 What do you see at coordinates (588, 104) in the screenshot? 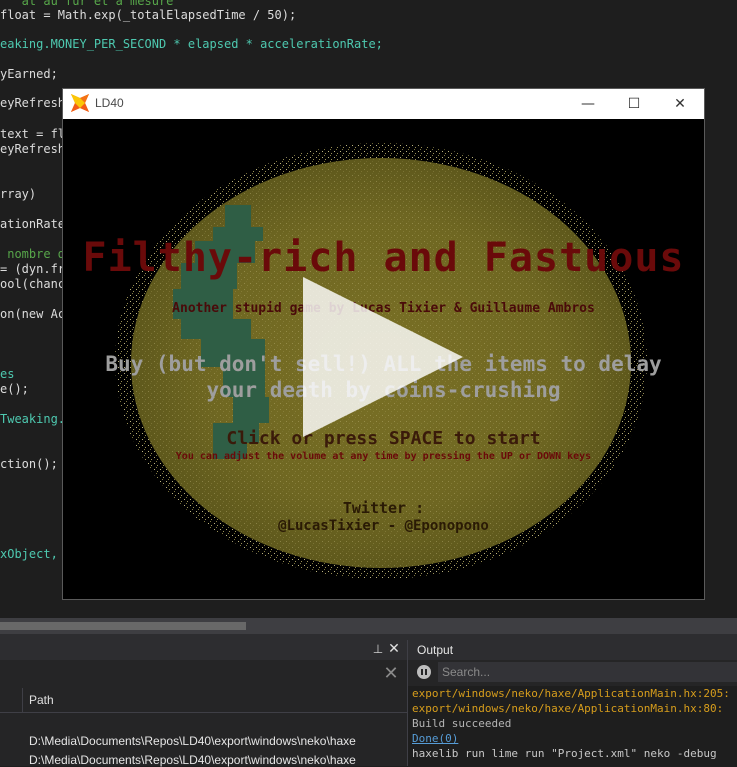
I see `minimize-button: —` at bounding box center [588, 104].